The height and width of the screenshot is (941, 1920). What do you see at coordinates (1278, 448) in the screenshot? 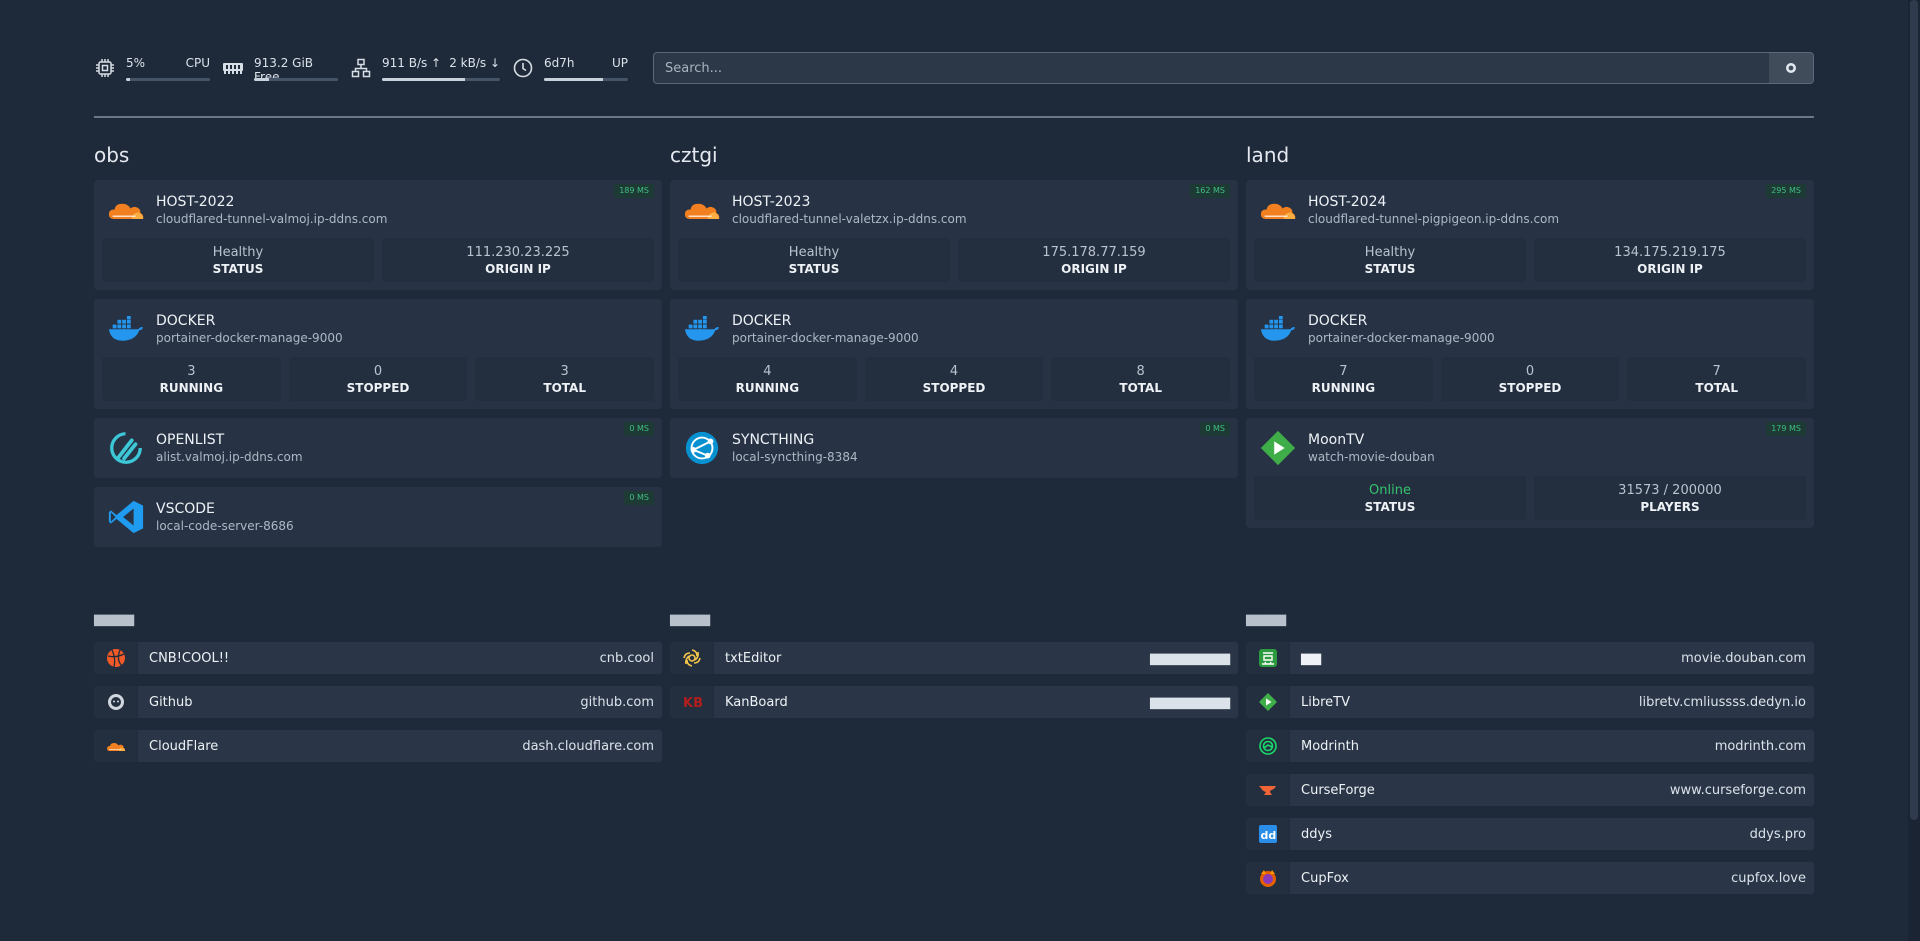
I see `moontv-icon` at bounding box center [1278, 448].